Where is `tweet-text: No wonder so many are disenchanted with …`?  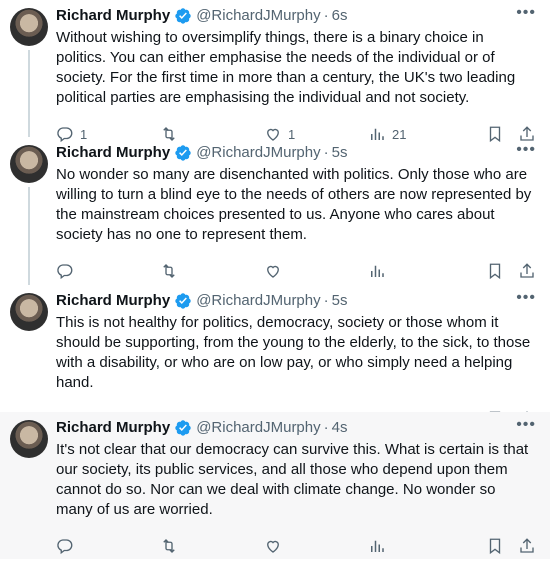
tweet-text: No wonder so many are disenchanted with … is located at coordinates (294, 204).